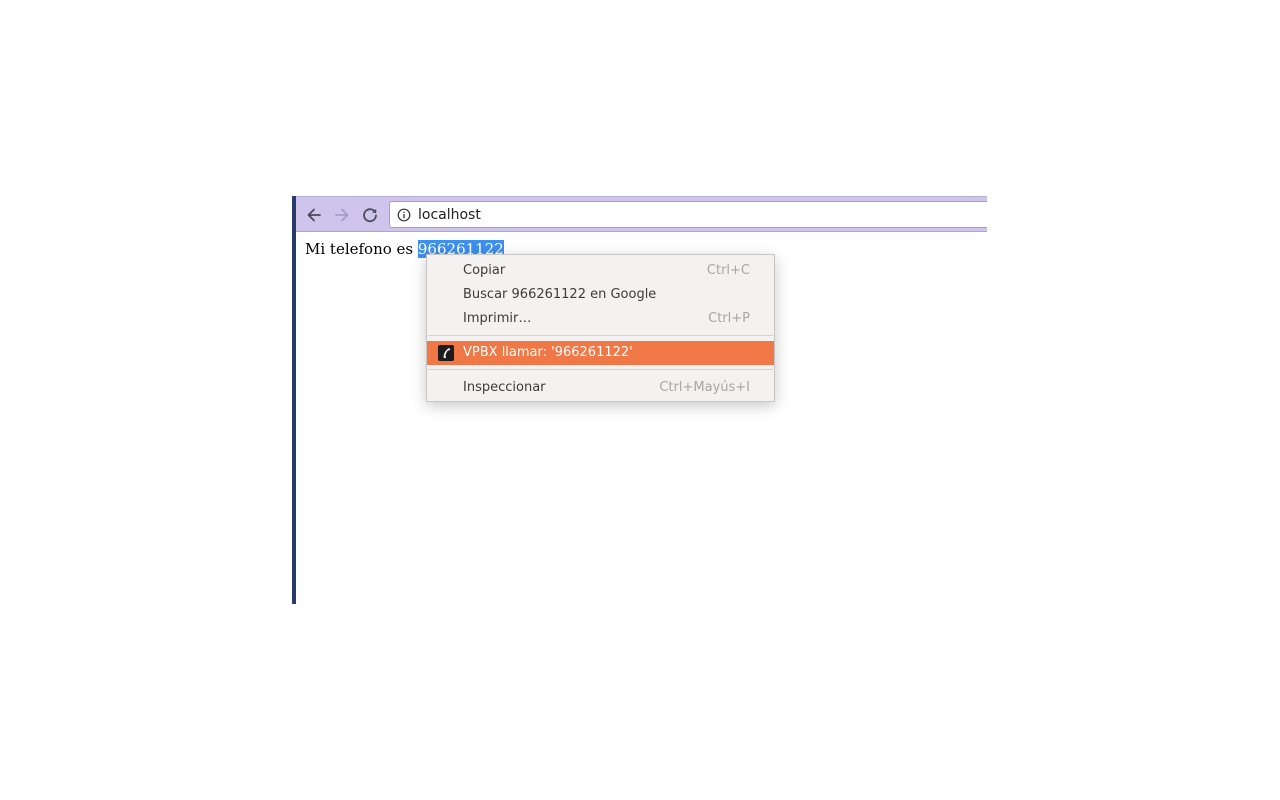 The height and width of the screenshot is (800, 1280). Describe the element at coordinates (504, 387) in the screenshot. I see `menu-item-label: Inspeccionar` at that location.